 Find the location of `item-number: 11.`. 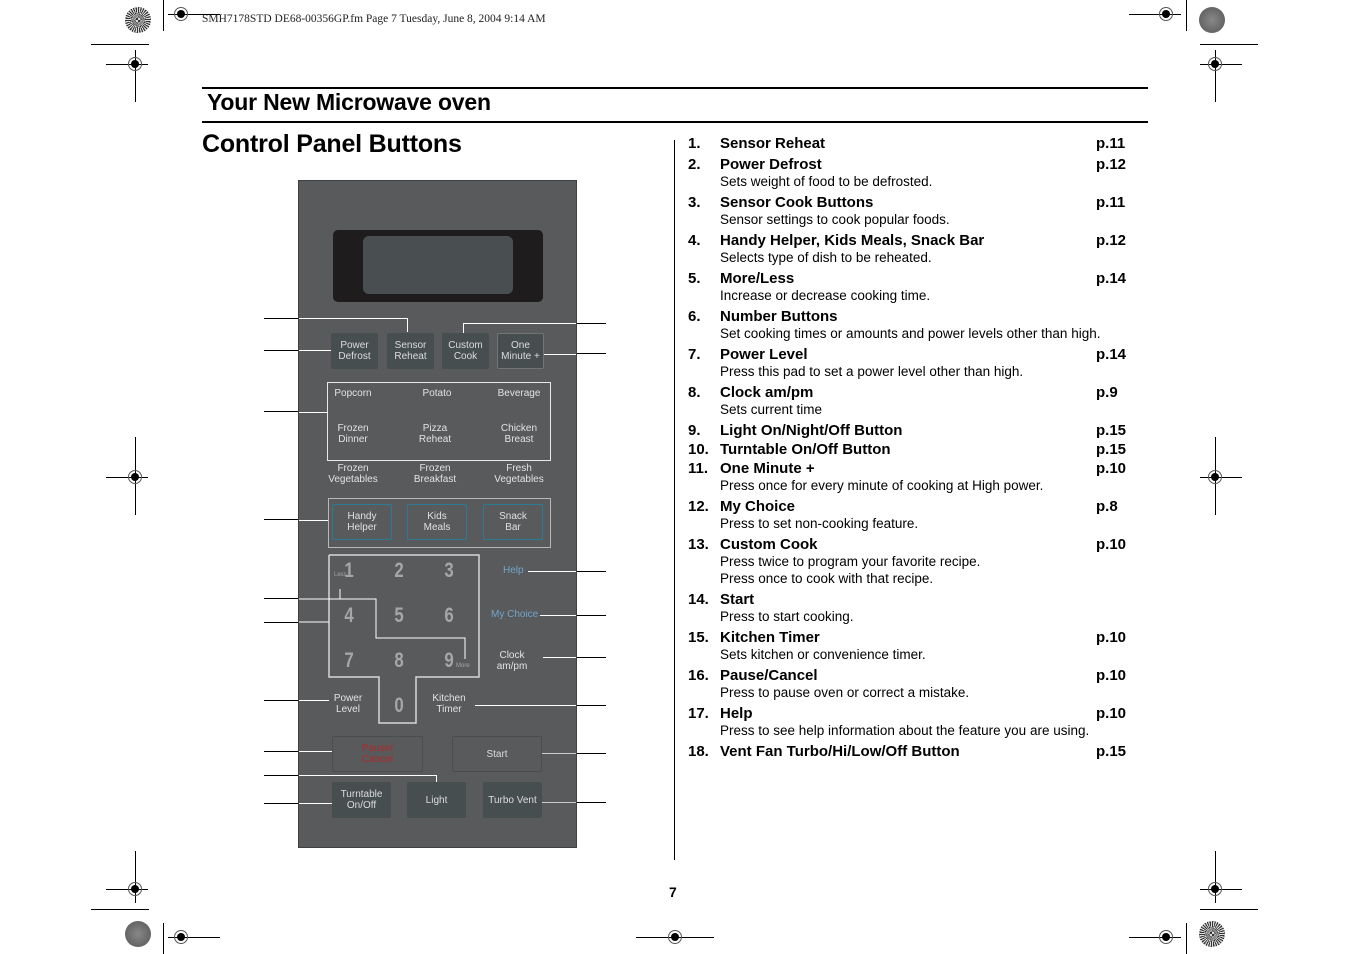

item-number: 11. is located at coordinates (698, 468).